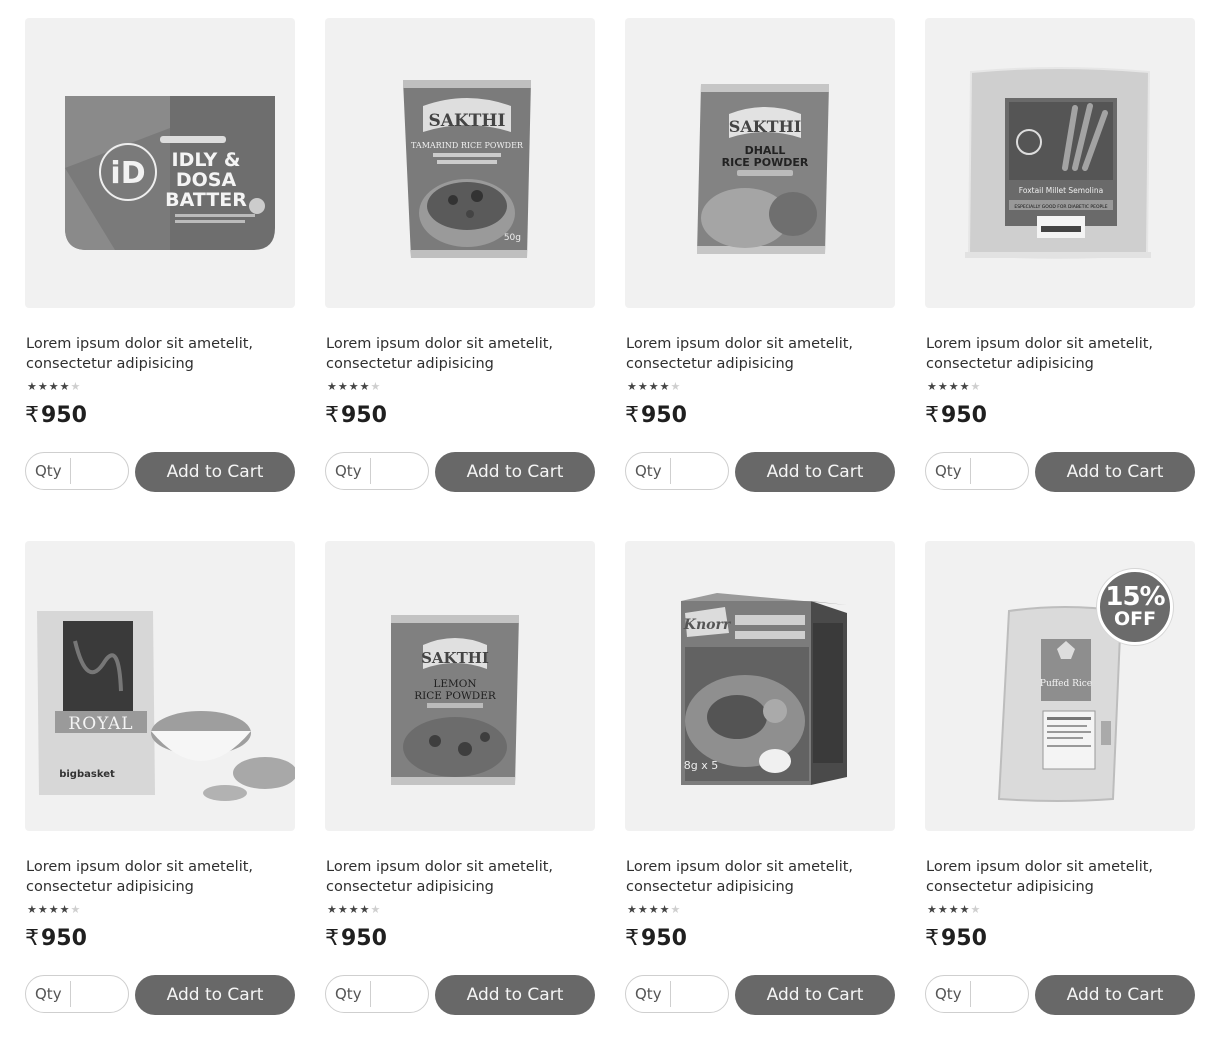 The height and width of the screenshot is (1044, 1216). I want to click on product-image: SAKTHI LEMON RICE POWDER, so click(460, 686).